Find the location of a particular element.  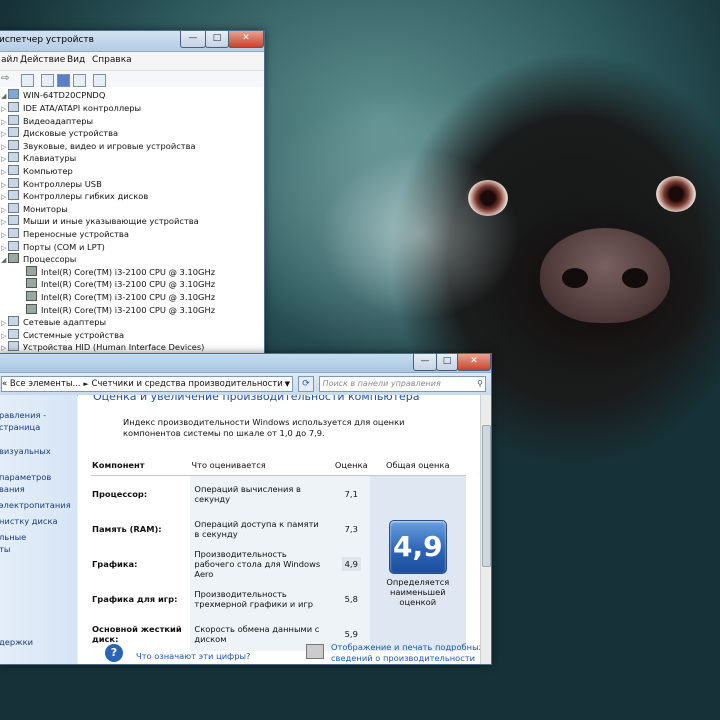

header-score: Оценка is located at coordinates (346, 465).